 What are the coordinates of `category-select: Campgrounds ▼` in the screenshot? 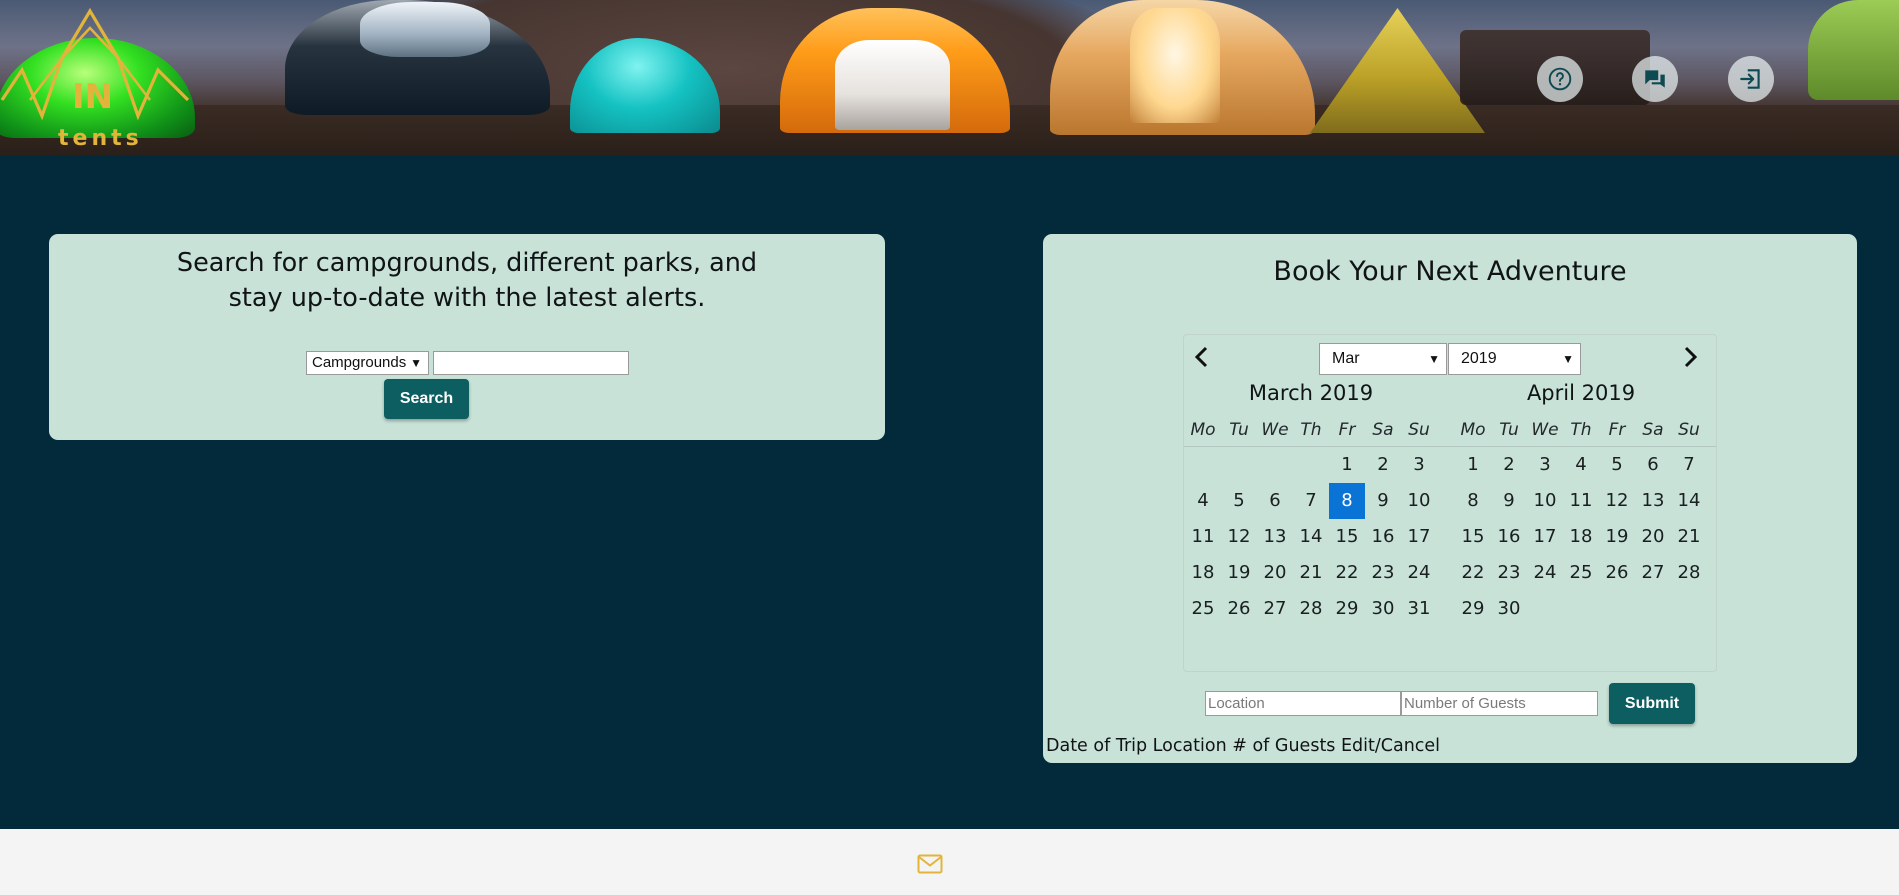 It's located at (367, 363).